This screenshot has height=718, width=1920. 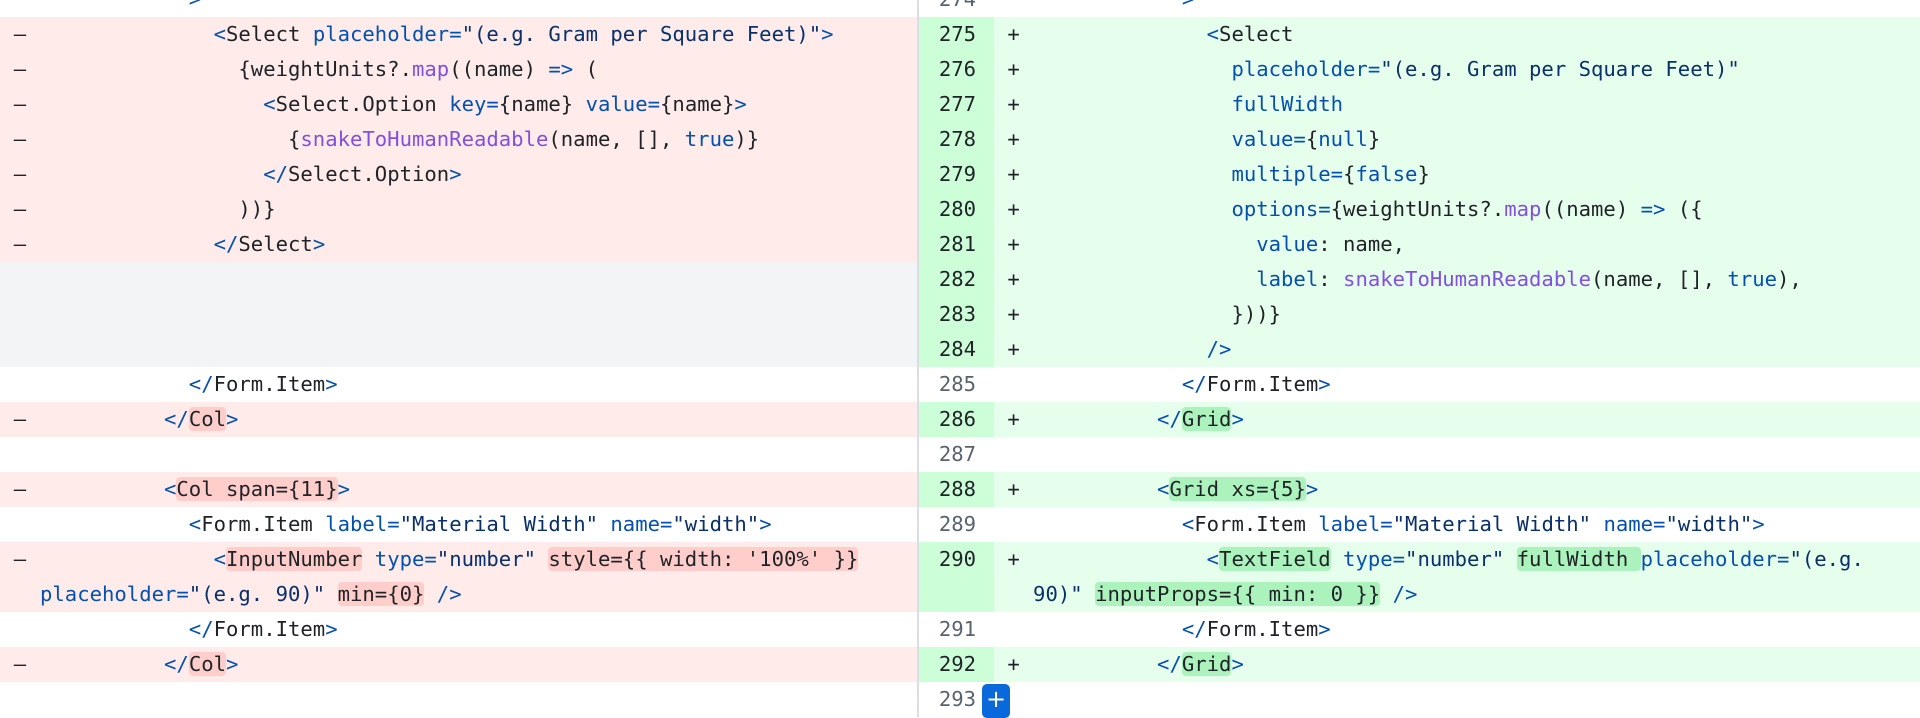 What do you see at coordinates (458, 629) in the screenshot?
I see `left-line: </Form.Item>` at bounding box center [458, 629].